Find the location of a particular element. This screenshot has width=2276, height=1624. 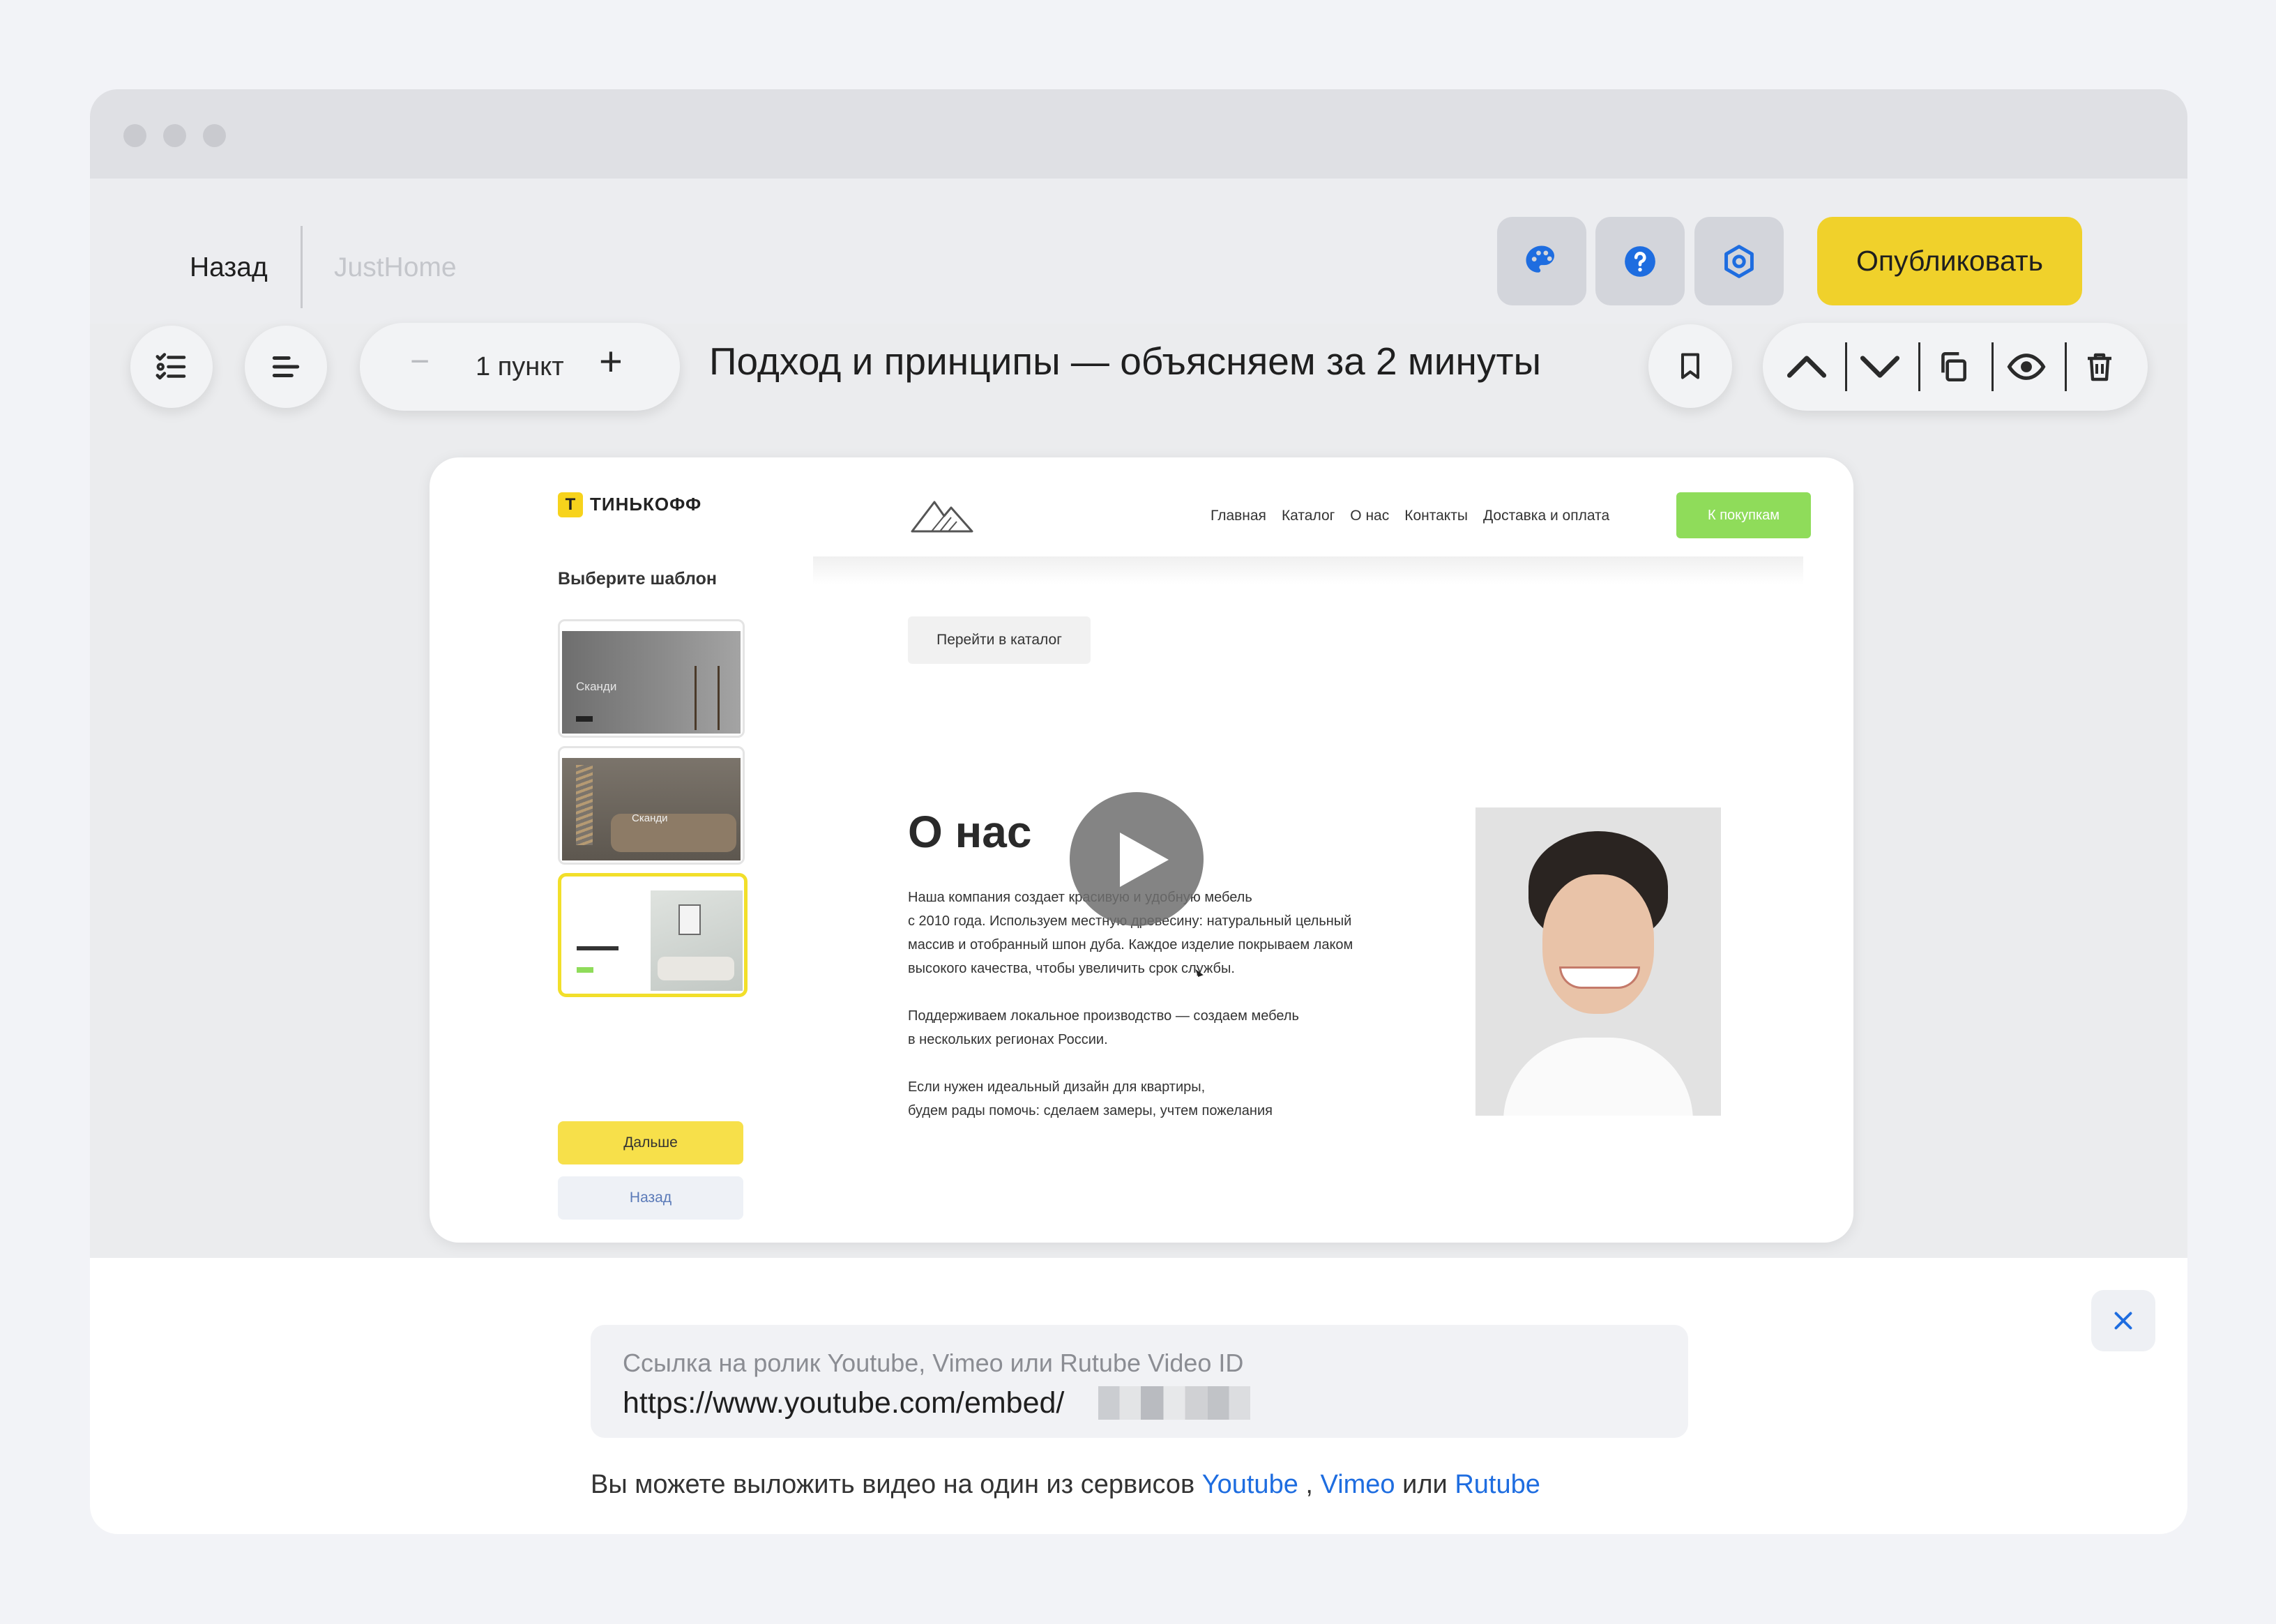

bookmark-icon is located at coordinates (1690, 366).